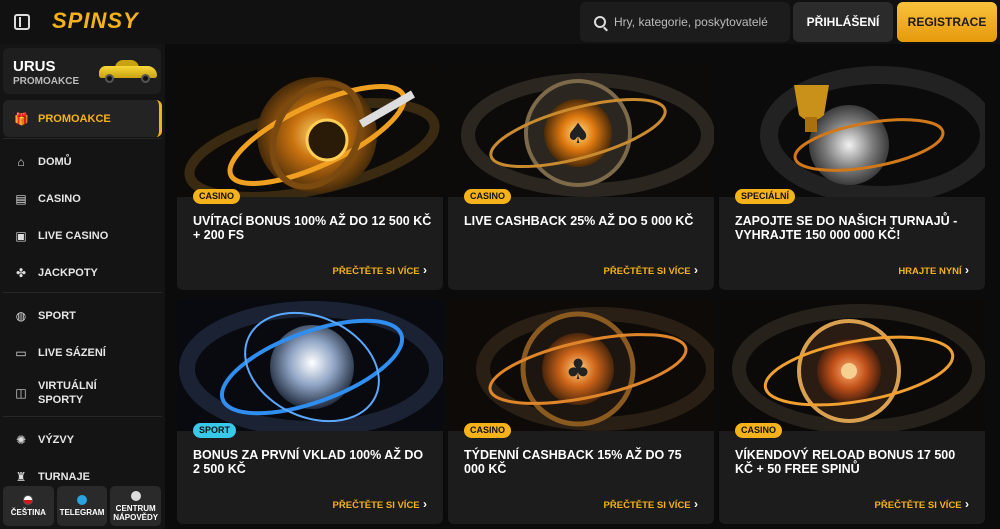 Image resolution: width=1000 pixels, height=529 pixels. I want to click on trophy-icon: ♜, so click(21, 476).